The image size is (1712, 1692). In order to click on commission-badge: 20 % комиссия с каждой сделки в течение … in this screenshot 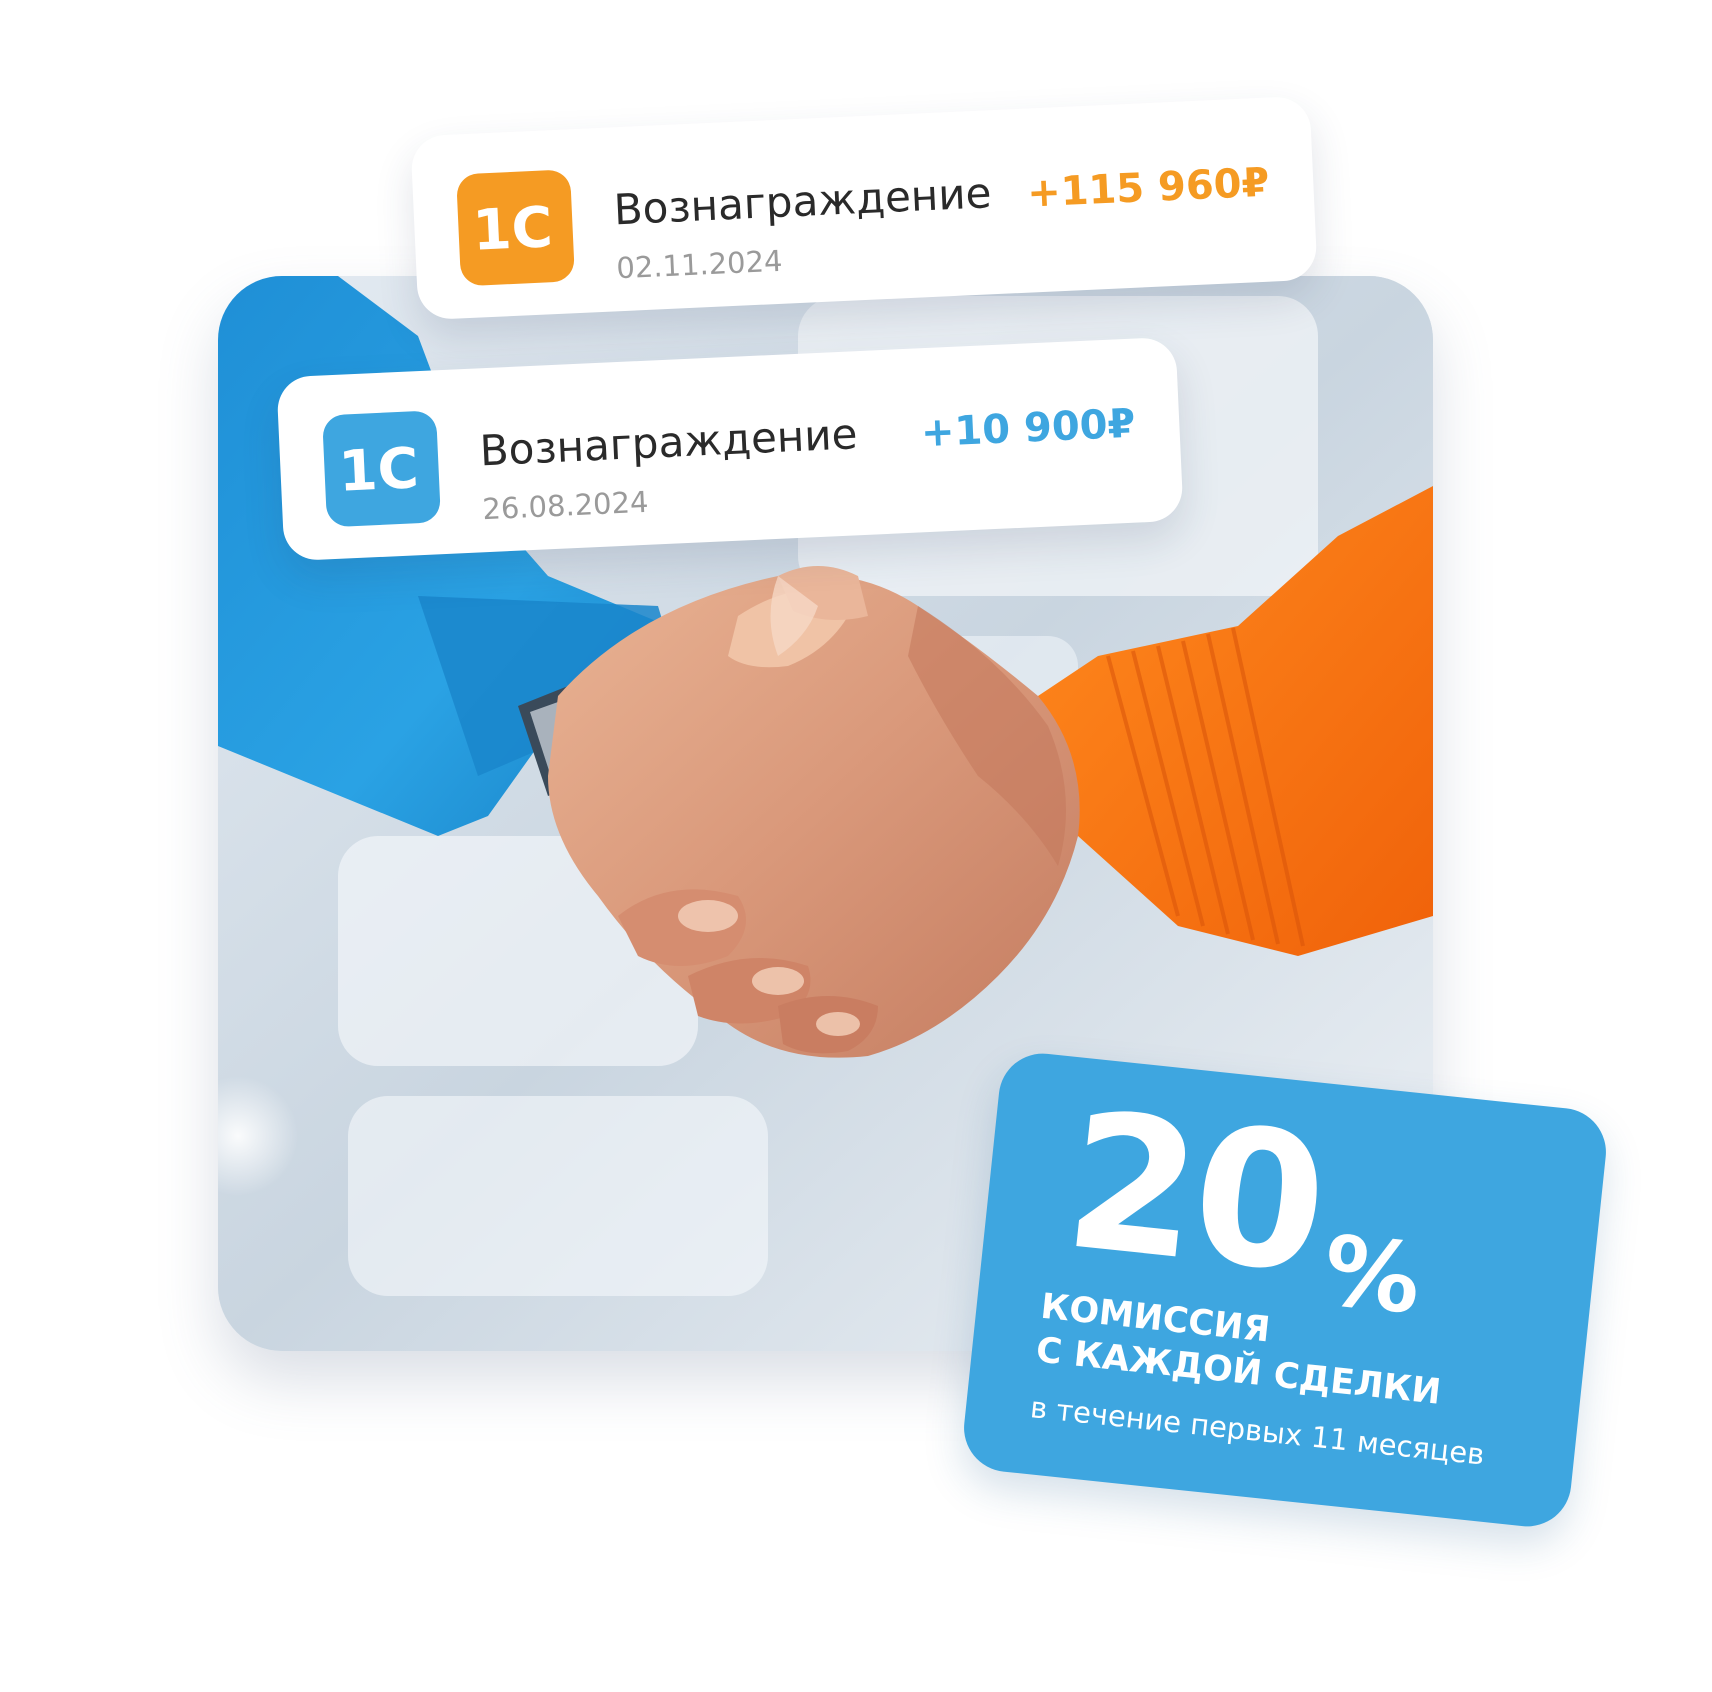, I will do `click(1285, 1290)`.